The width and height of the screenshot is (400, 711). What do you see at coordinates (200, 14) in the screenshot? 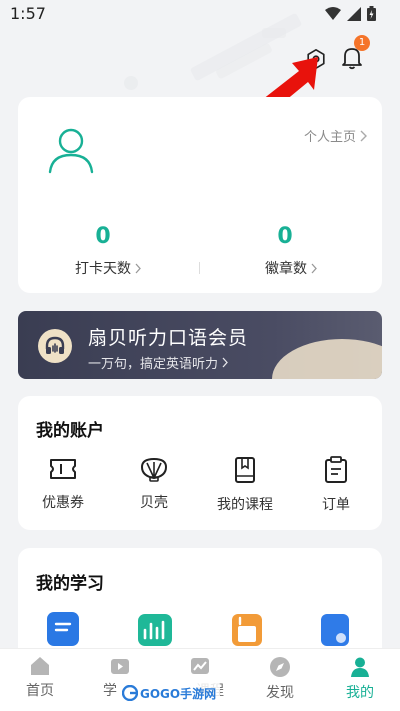
I see `status-bar: 1:57` at bounding box center [200, 14].